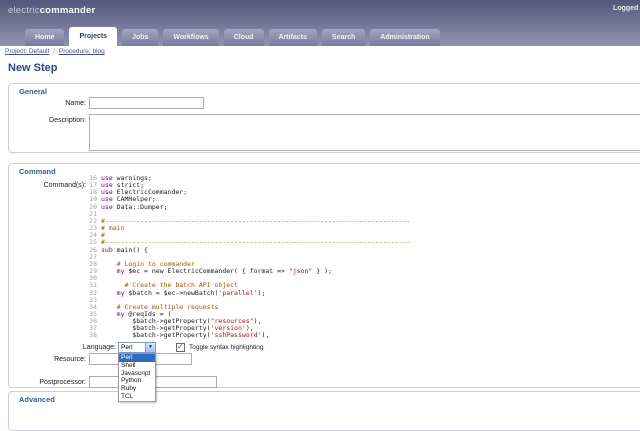 The image size is (640, 431). Describe the element at coordinates (364, 178) in the screenshot. I see `code-line: 16 use warnings;` at that location.